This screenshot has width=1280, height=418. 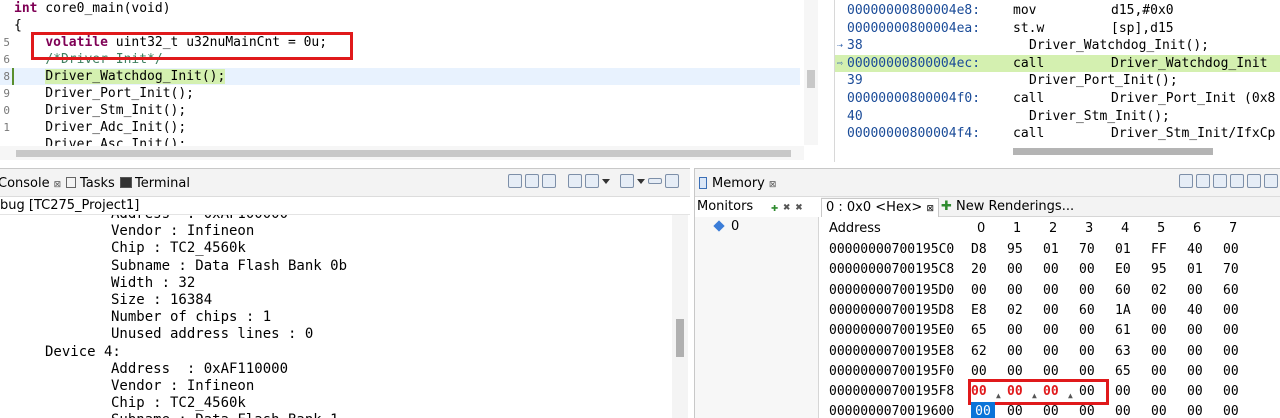 I want to click on remove-all-monitors-icon: ✖, so click(x=798, y=207).